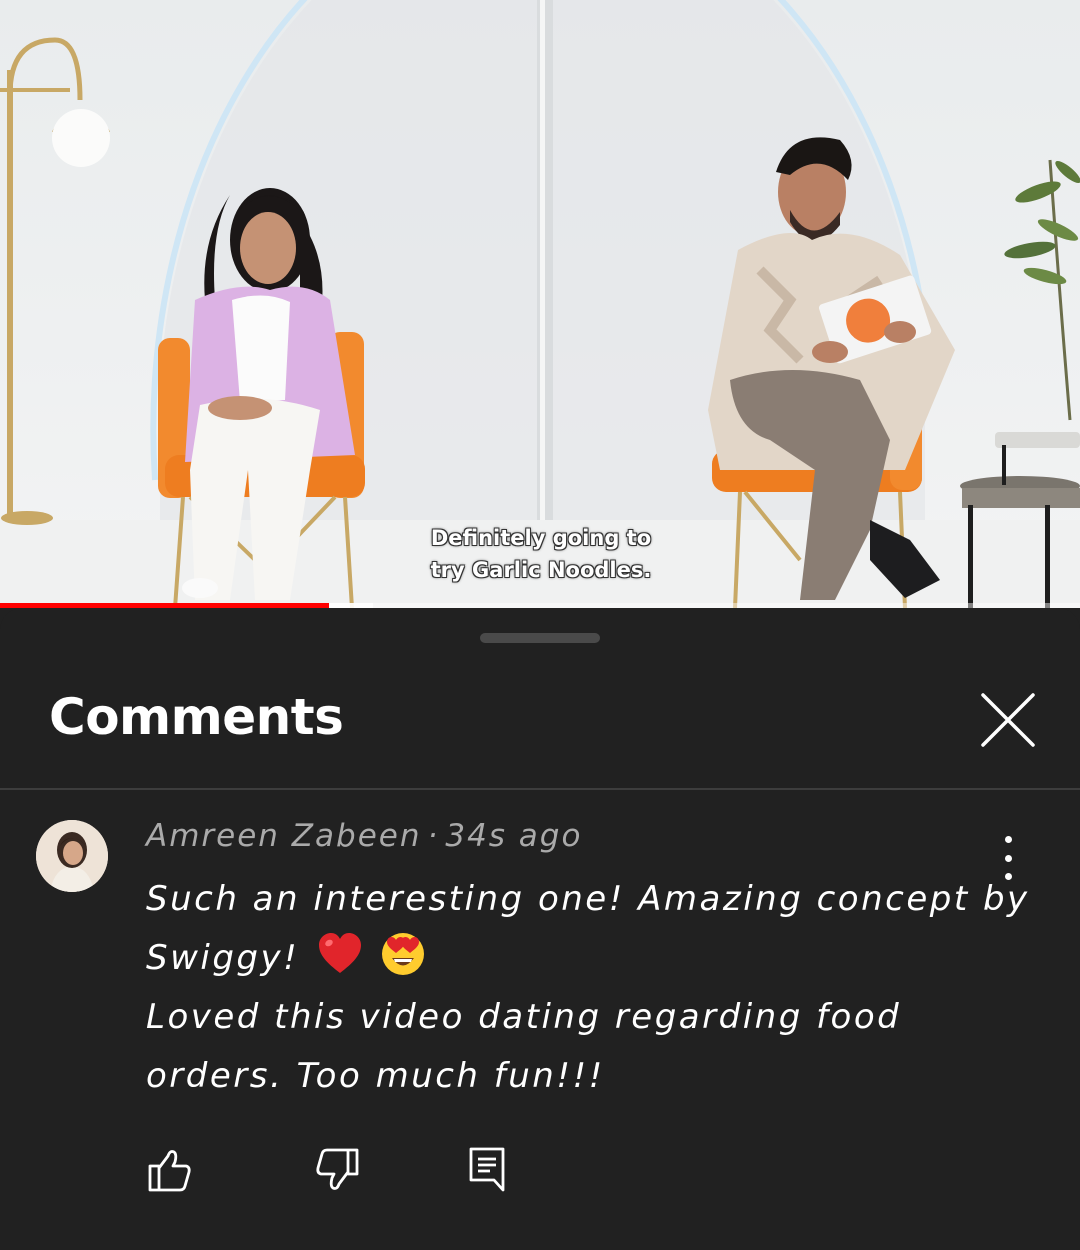  What do you see at coordinates (524, 1017) in the screenshot?
I see `comment-line: Loved this video dating regarding food` at bounding box center [524, 1017].